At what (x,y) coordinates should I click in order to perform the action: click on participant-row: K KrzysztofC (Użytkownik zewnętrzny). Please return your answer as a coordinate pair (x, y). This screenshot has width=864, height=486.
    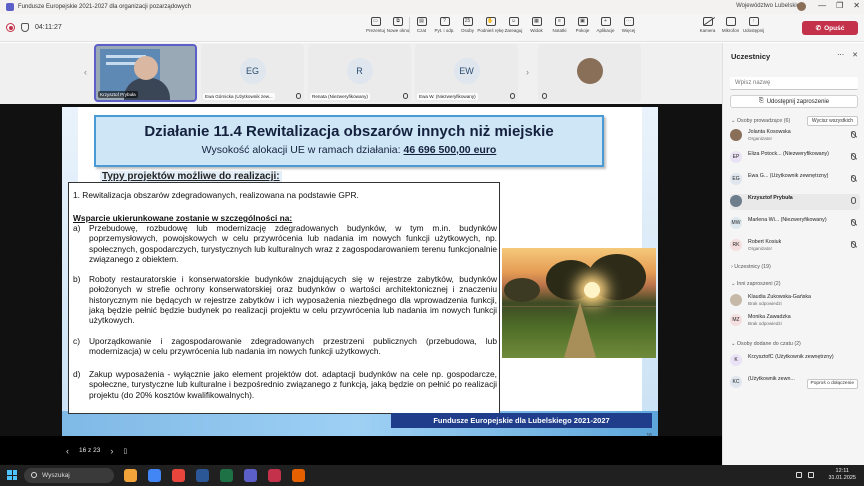
    Looking at the image, I should click on (795, 361).